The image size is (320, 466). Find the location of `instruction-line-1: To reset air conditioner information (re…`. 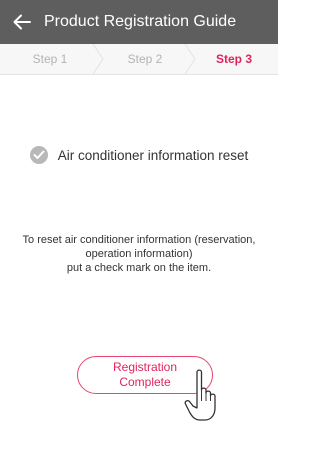

instruction-line-1: To reset air conditioner information (re… is located at coordinates (139, 240).